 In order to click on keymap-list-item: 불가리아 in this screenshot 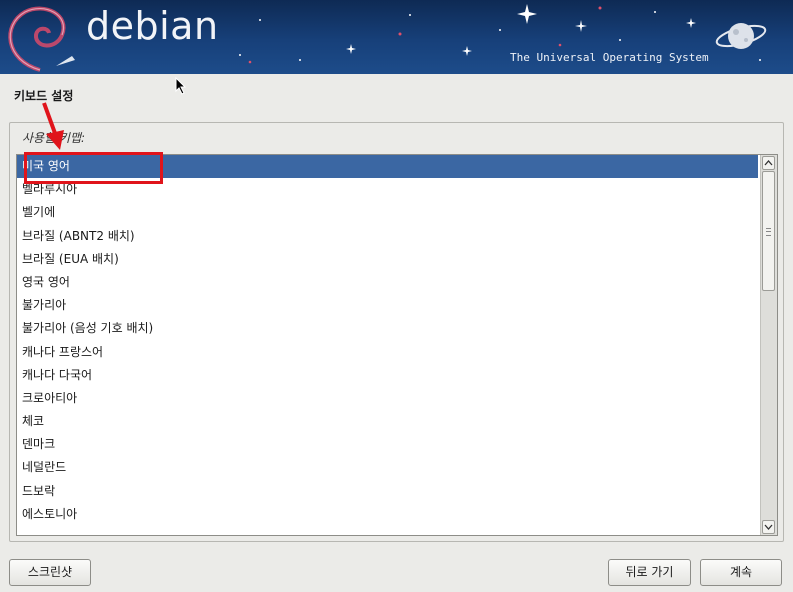, I will do `click(387, 305)`.